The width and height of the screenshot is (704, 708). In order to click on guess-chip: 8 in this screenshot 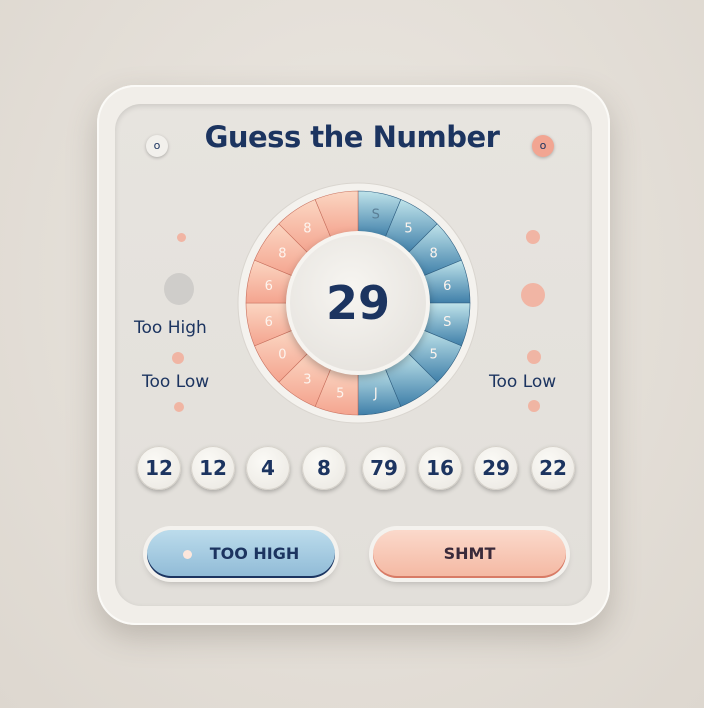, I will do `click(324, 468)`.